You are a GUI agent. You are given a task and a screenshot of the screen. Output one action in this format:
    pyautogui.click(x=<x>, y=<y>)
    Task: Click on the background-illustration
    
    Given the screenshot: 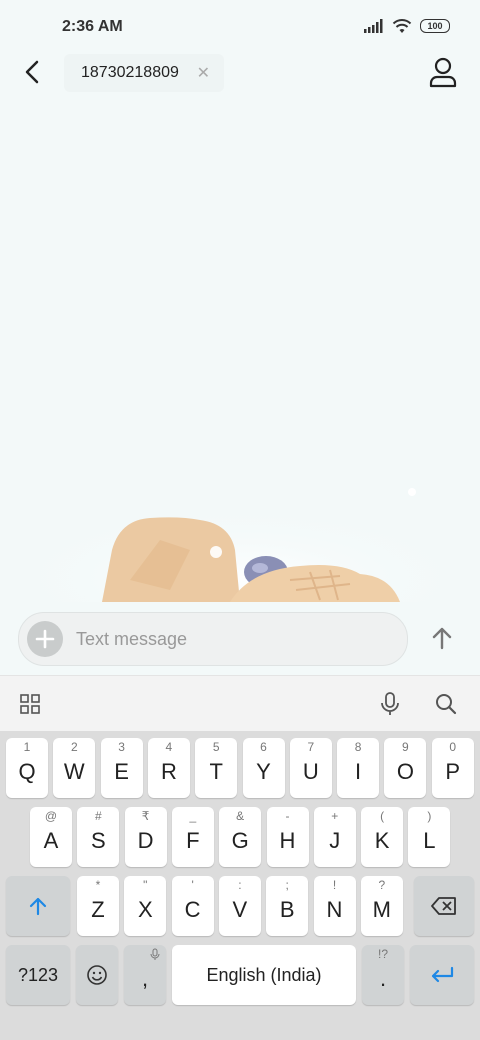 What is the action you would take?
    pyautogui.click(x=240, y=541)
    